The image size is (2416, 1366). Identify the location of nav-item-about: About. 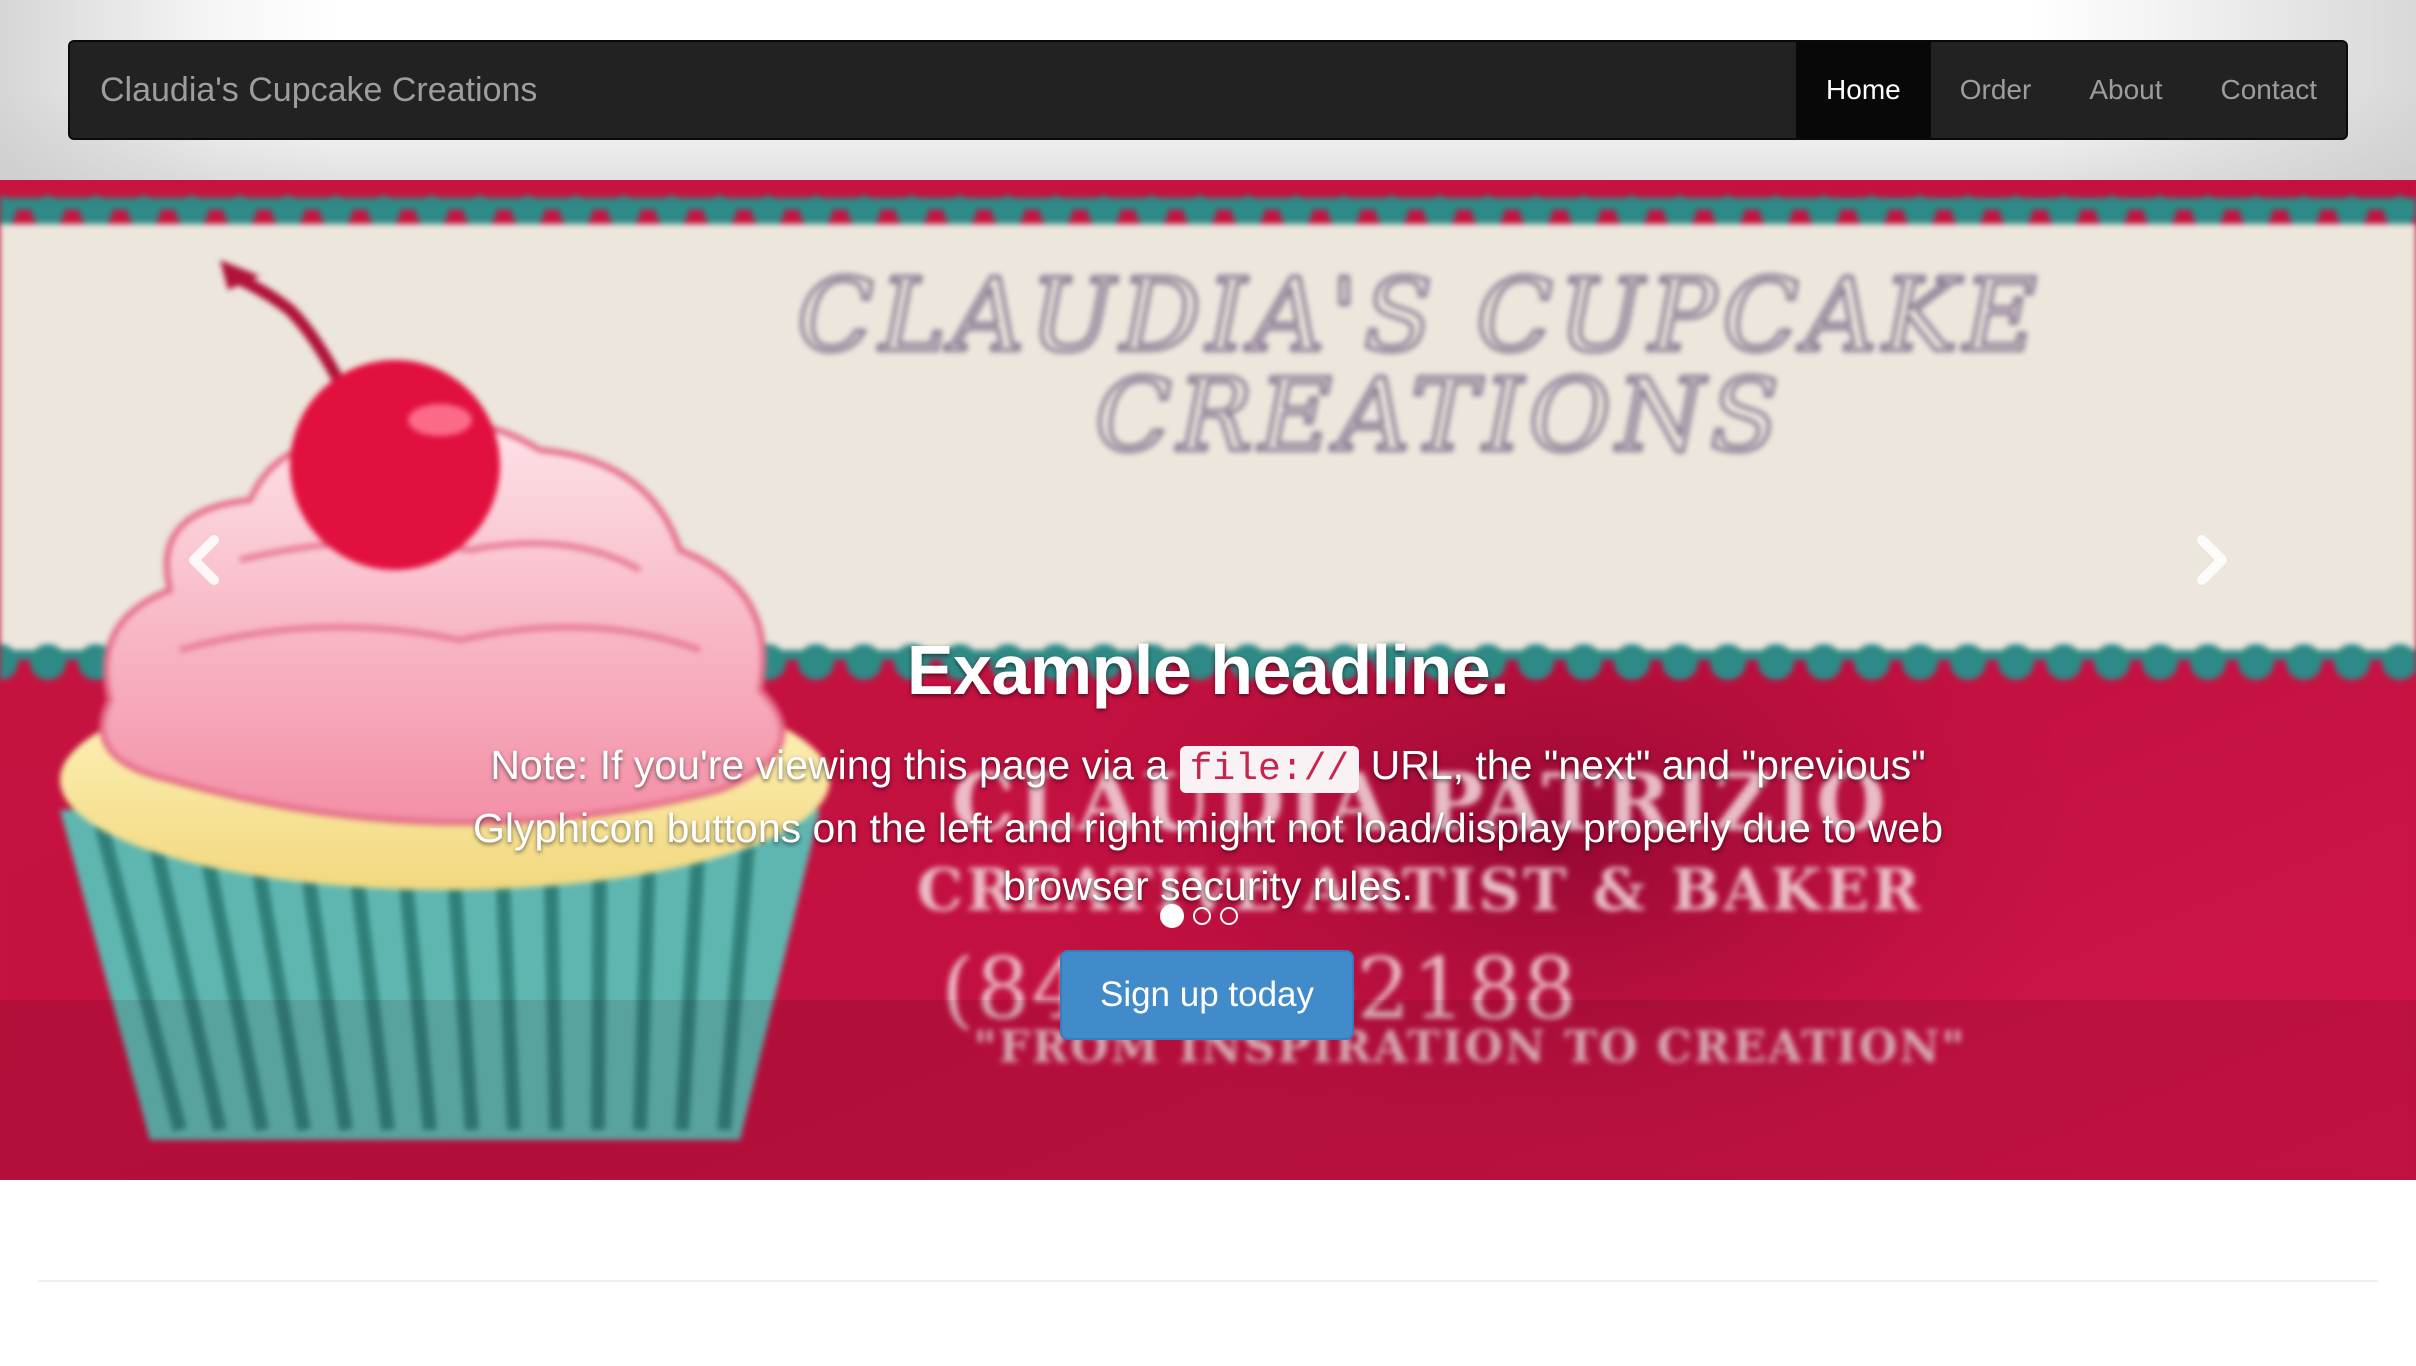
(2125, 90).